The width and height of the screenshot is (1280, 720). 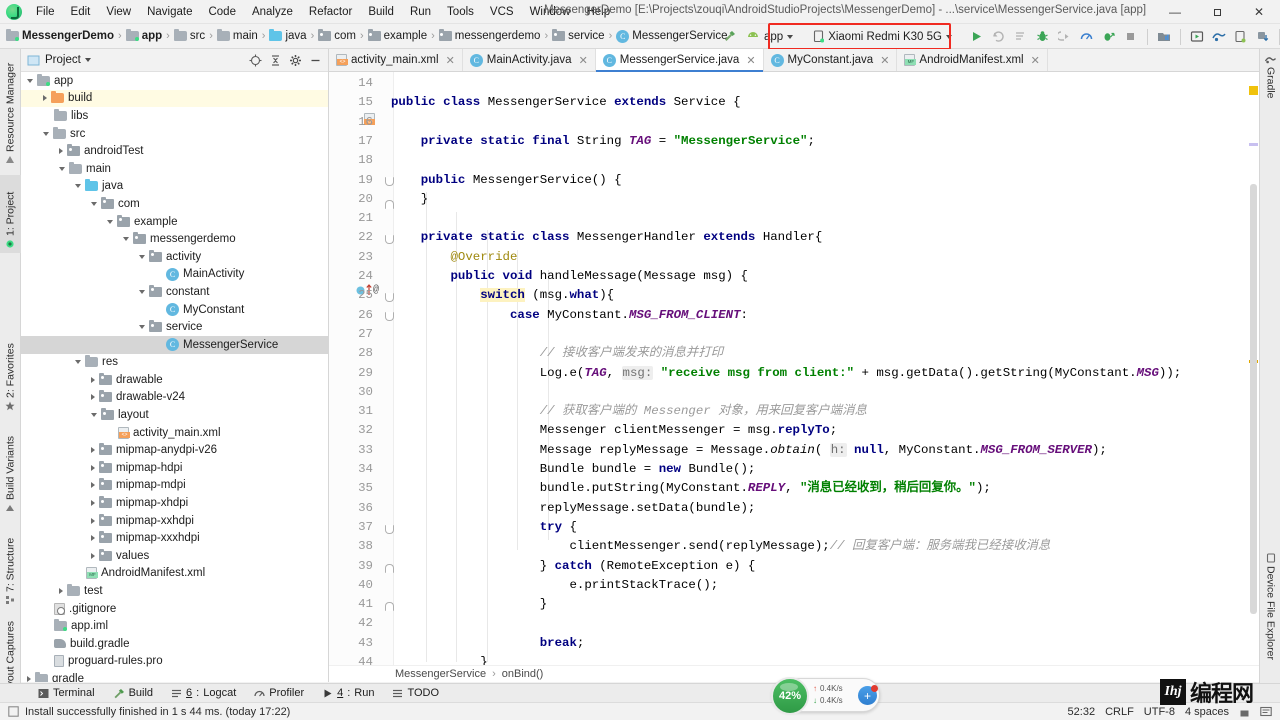 I want to click on menu-view: View, so click(x=118, y=12).